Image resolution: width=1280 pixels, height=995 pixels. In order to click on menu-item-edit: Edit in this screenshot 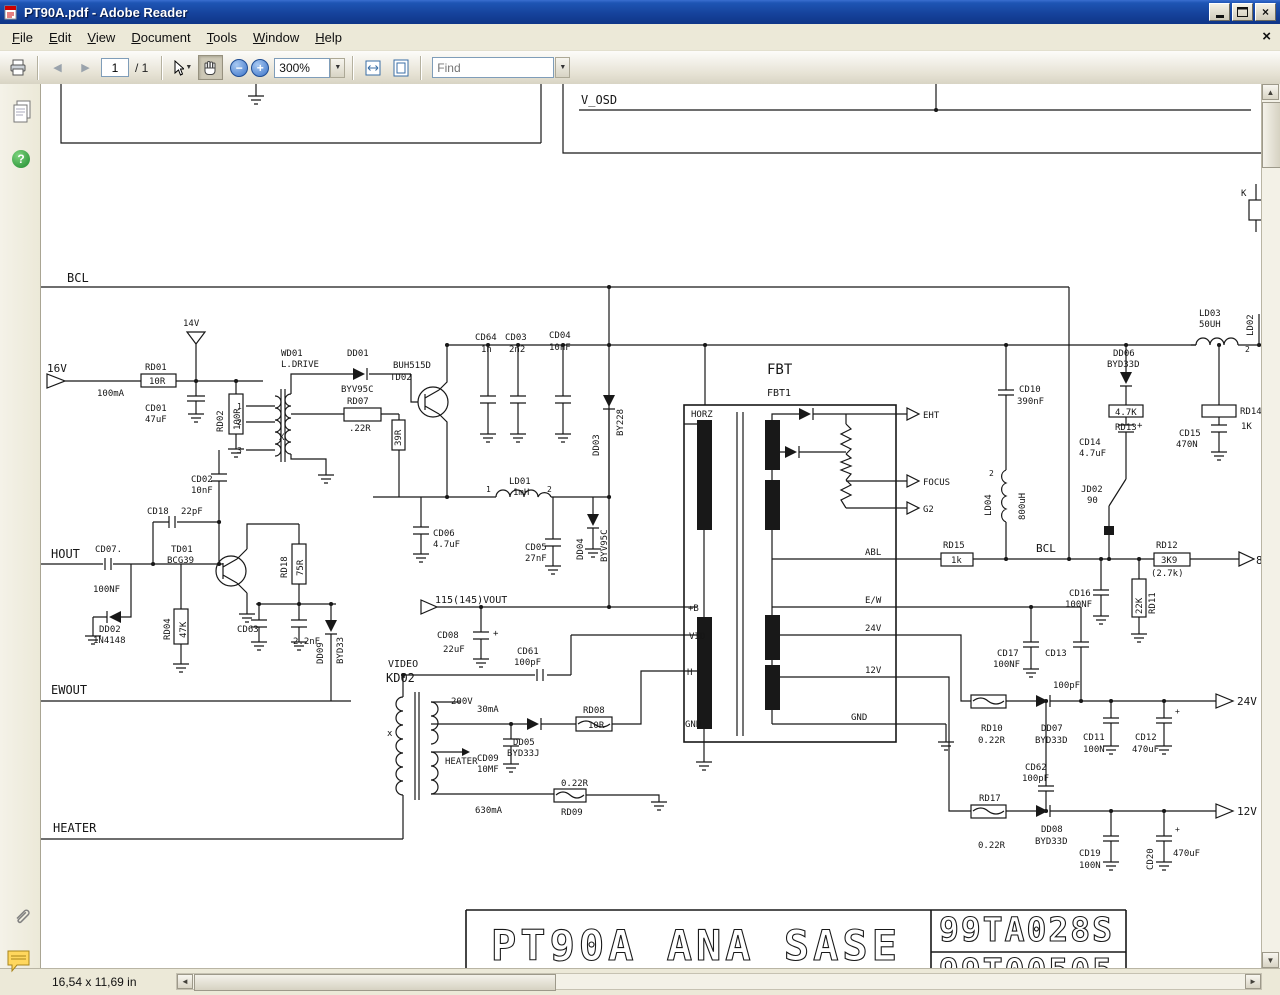, I will do `click(60, 37)`.